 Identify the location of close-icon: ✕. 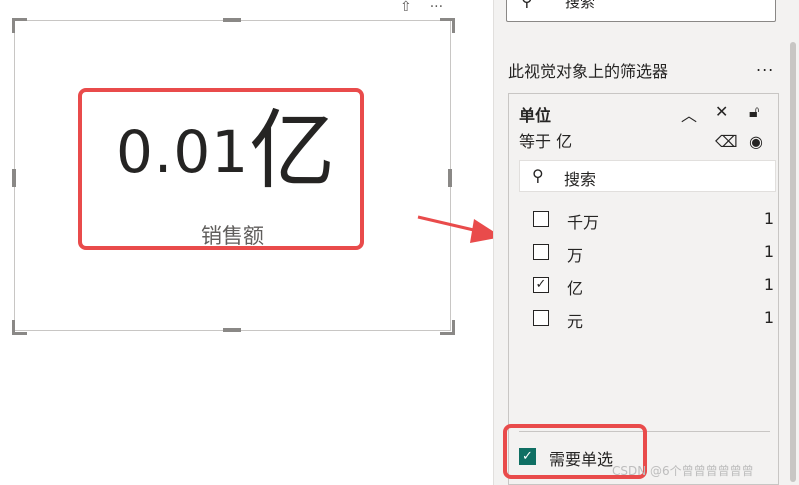
(721, 111).